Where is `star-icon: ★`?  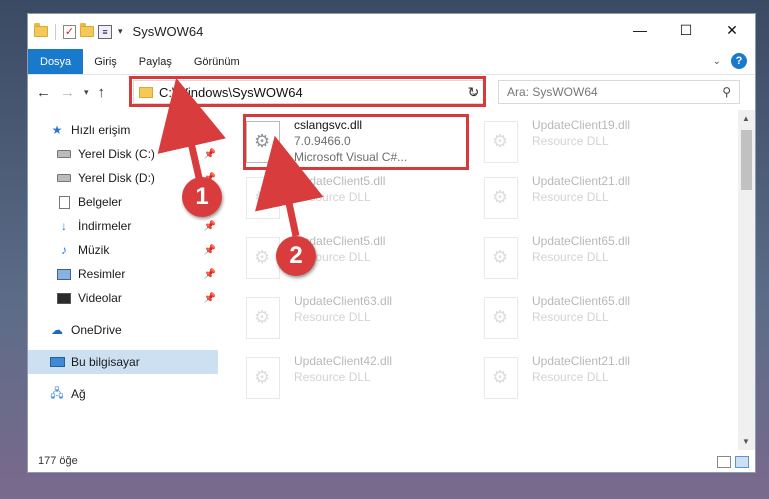 star-icon: ★ is located at coordinates (57, 130).